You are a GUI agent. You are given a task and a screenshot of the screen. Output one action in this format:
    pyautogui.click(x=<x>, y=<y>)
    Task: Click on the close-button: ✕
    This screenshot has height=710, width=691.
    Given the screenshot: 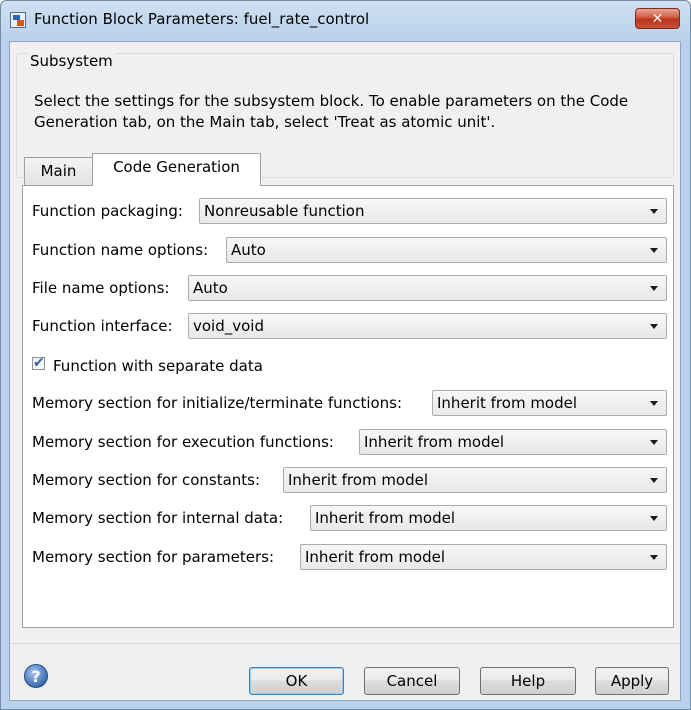 What is the action you would take?
    pyautogui.click(x=657, y=18)
    